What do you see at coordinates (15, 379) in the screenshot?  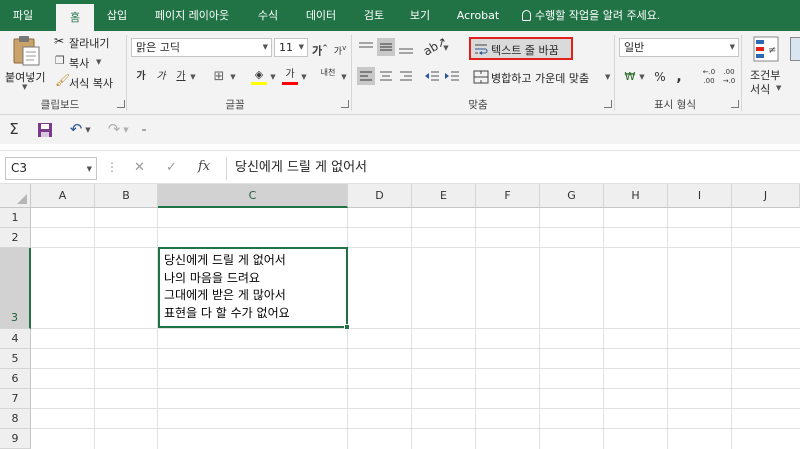 I see `row-header-6: 6` at bounding box center [15, 379].